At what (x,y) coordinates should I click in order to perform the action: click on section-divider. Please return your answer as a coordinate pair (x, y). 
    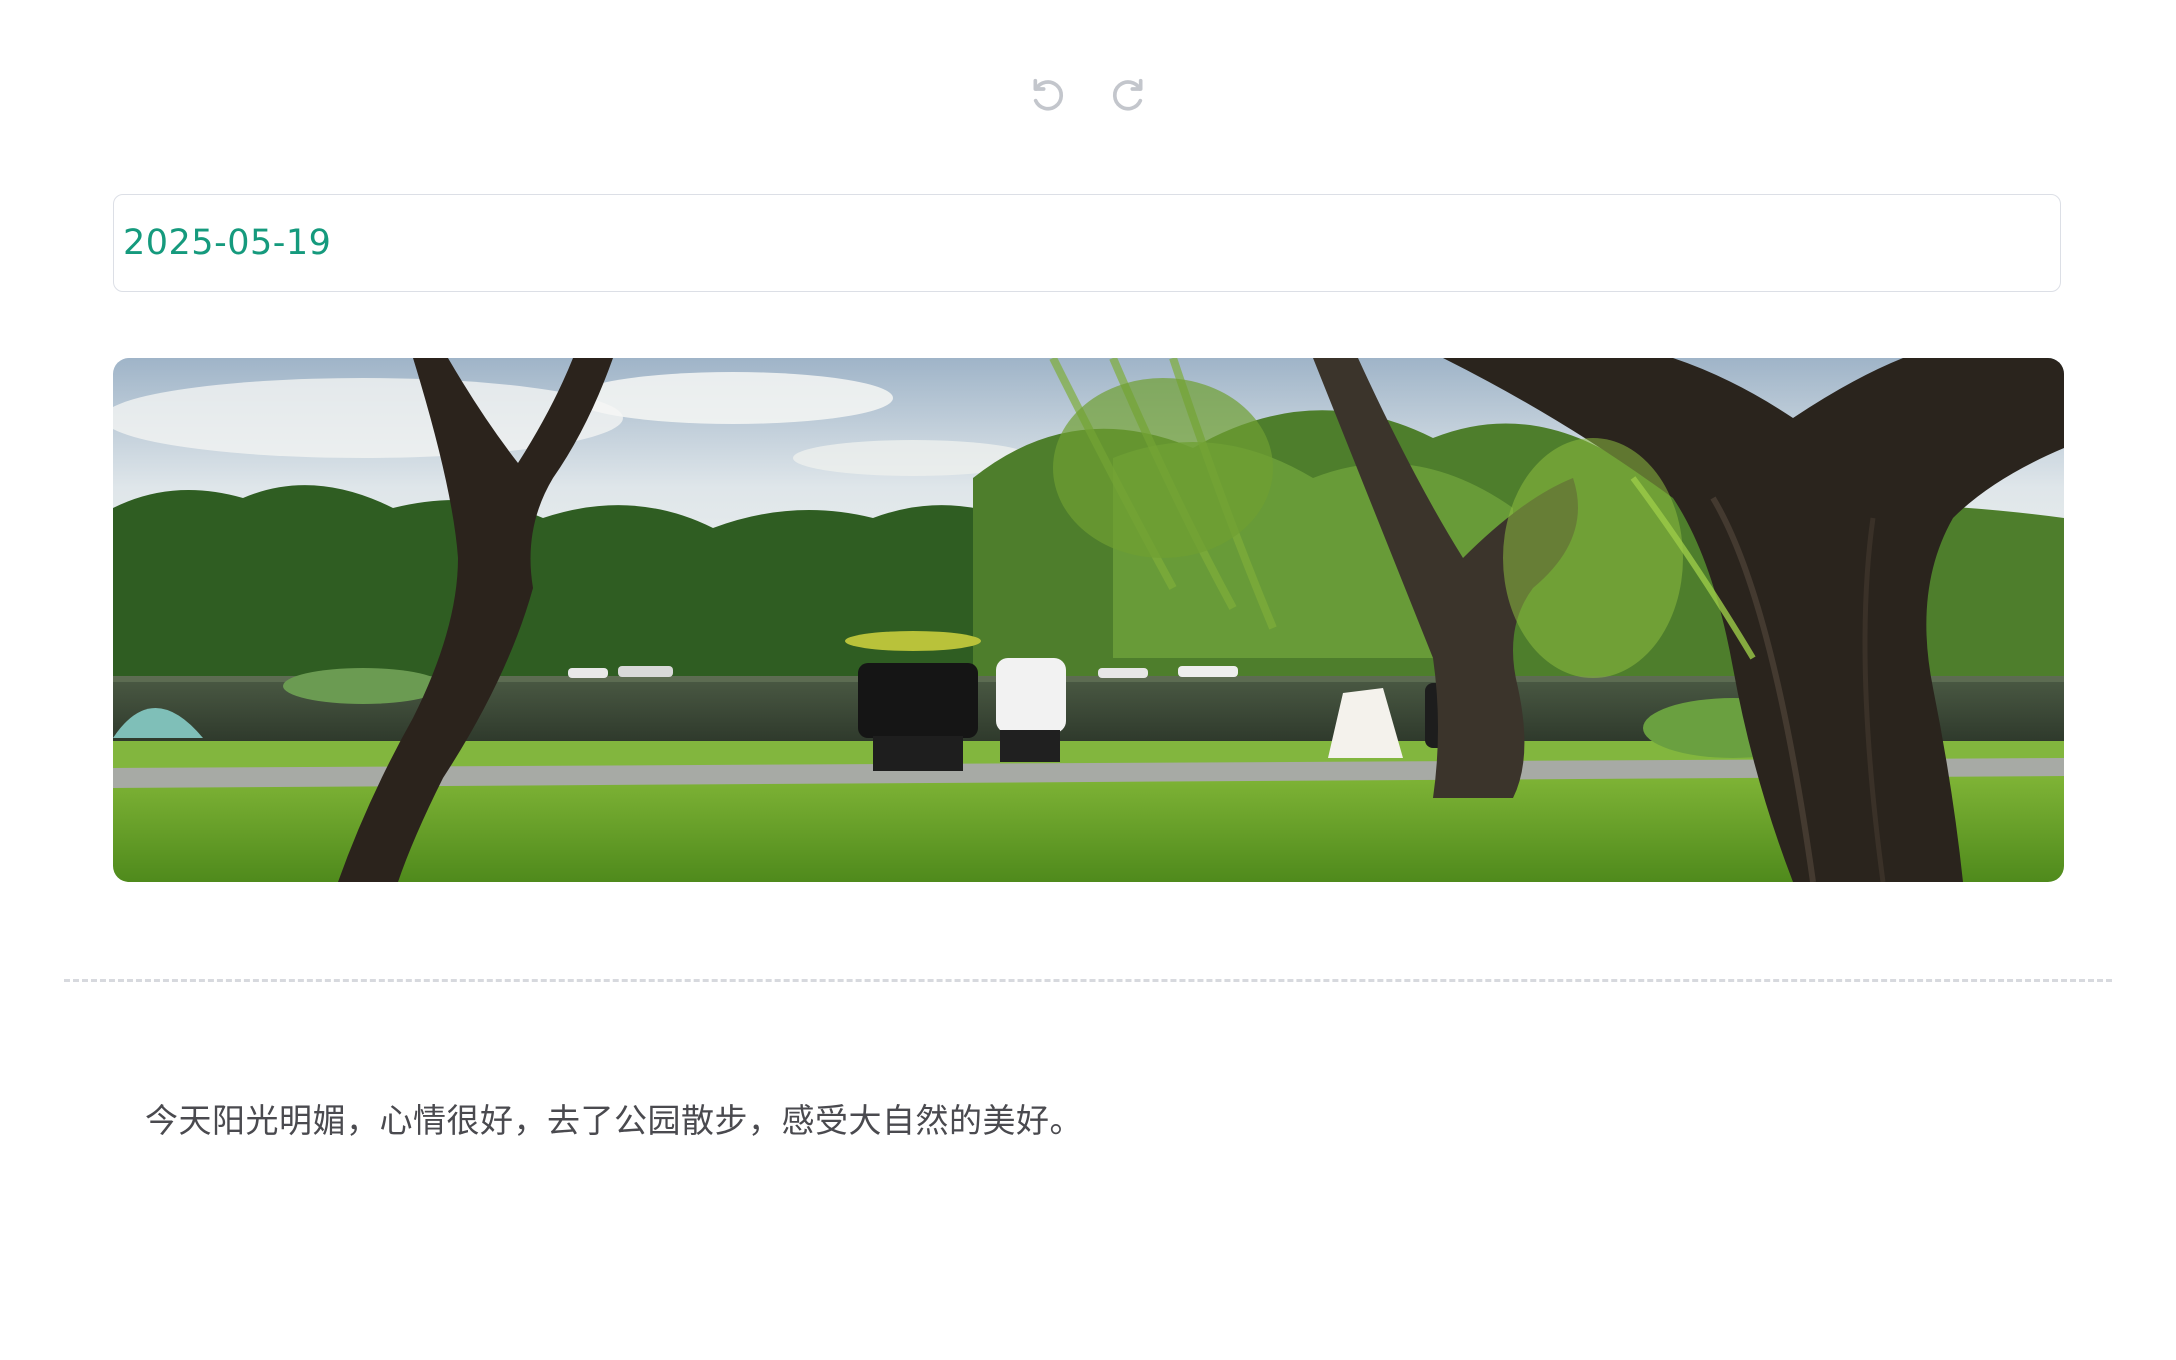
    Looking at the image, I should click on (1088, 980).